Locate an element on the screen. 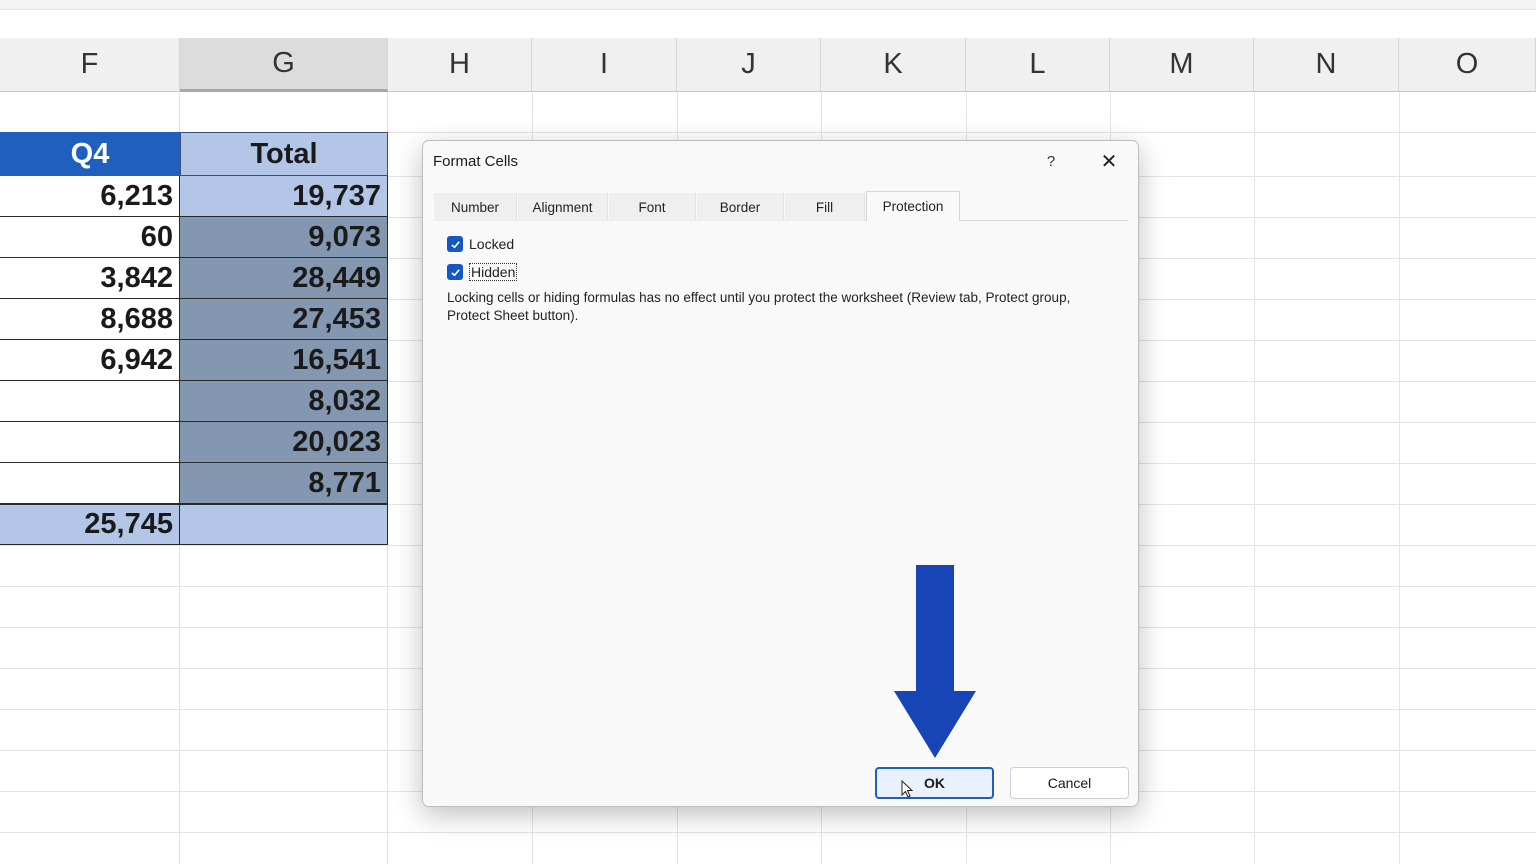  locked-checkbox is located at coordinates (455, 244).